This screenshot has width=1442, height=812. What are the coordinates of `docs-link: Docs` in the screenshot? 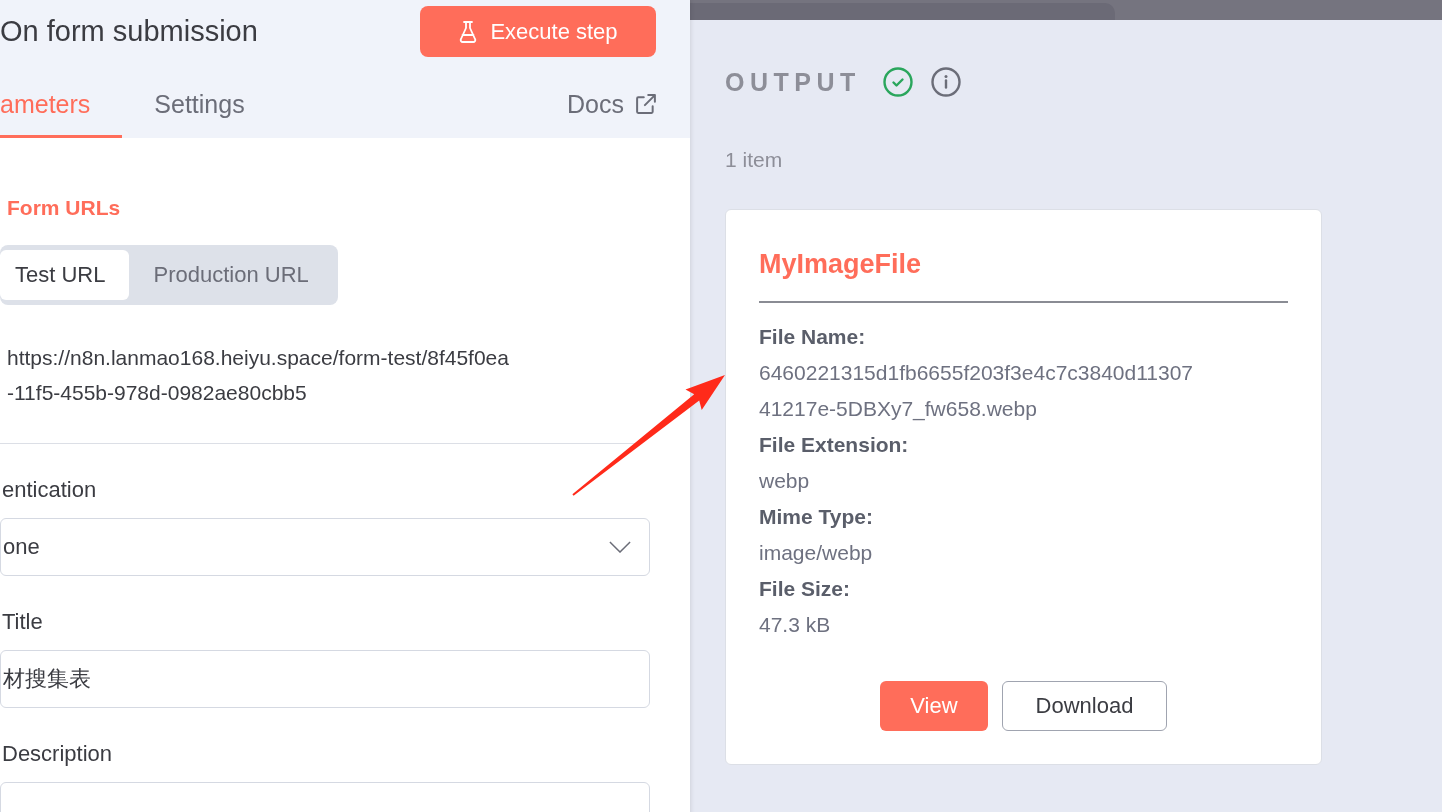 It's located at (611, 100).